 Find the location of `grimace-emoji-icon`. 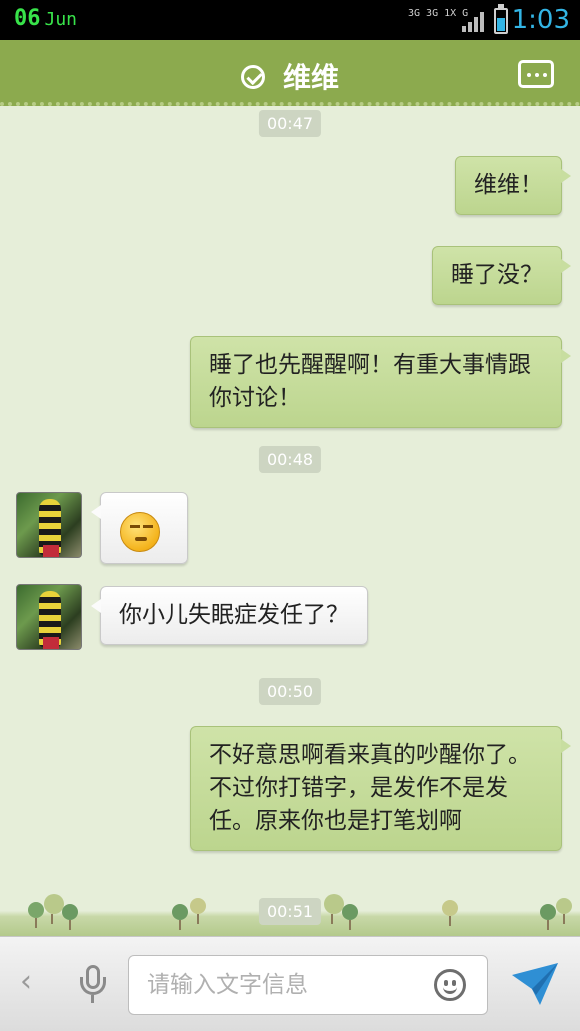

grimace-emoji-icon is located at coordinates (140, 532).